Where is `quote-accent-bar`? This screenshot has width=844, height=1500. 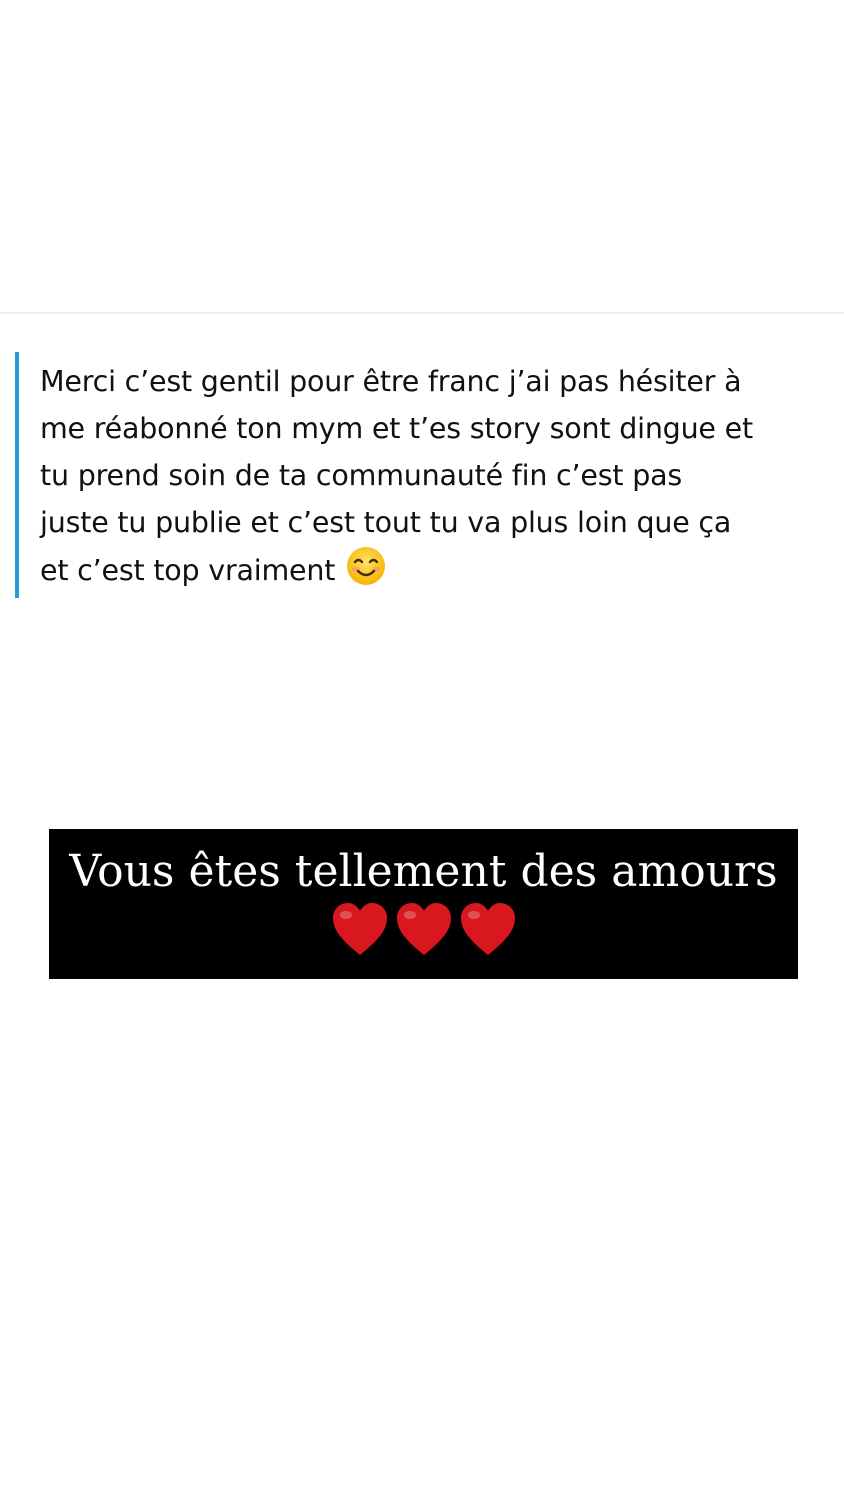
quote-accent-bar is located at coordinates (17, 475).